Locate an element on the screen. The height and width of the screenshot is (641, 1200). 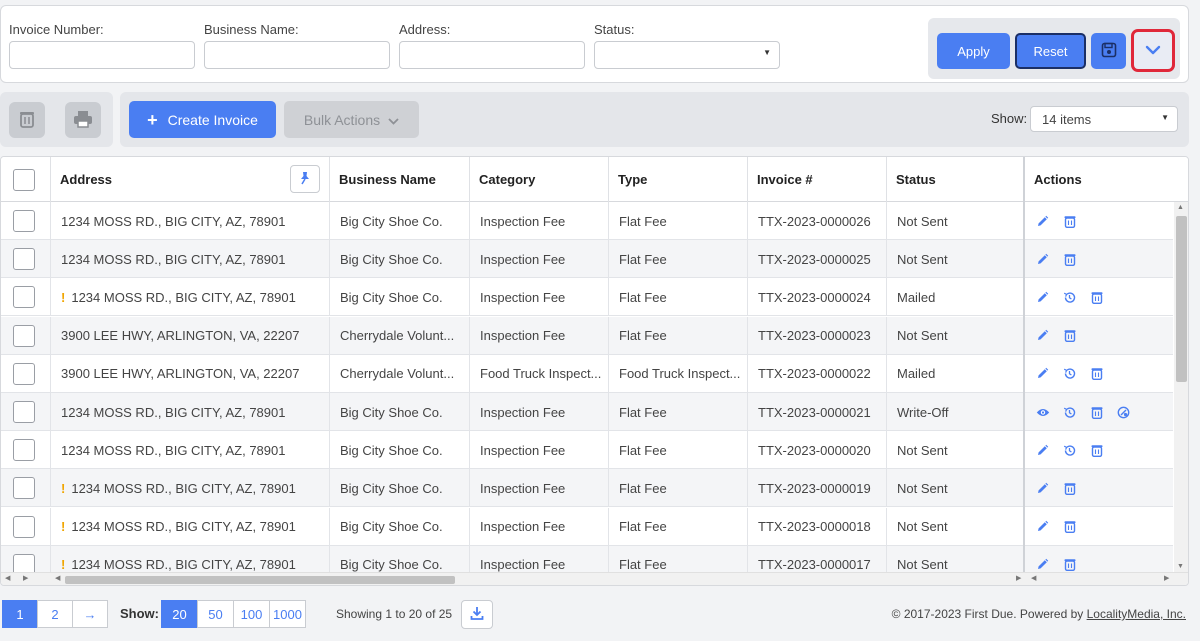
business-name-input is located at coordinates (297, 55).